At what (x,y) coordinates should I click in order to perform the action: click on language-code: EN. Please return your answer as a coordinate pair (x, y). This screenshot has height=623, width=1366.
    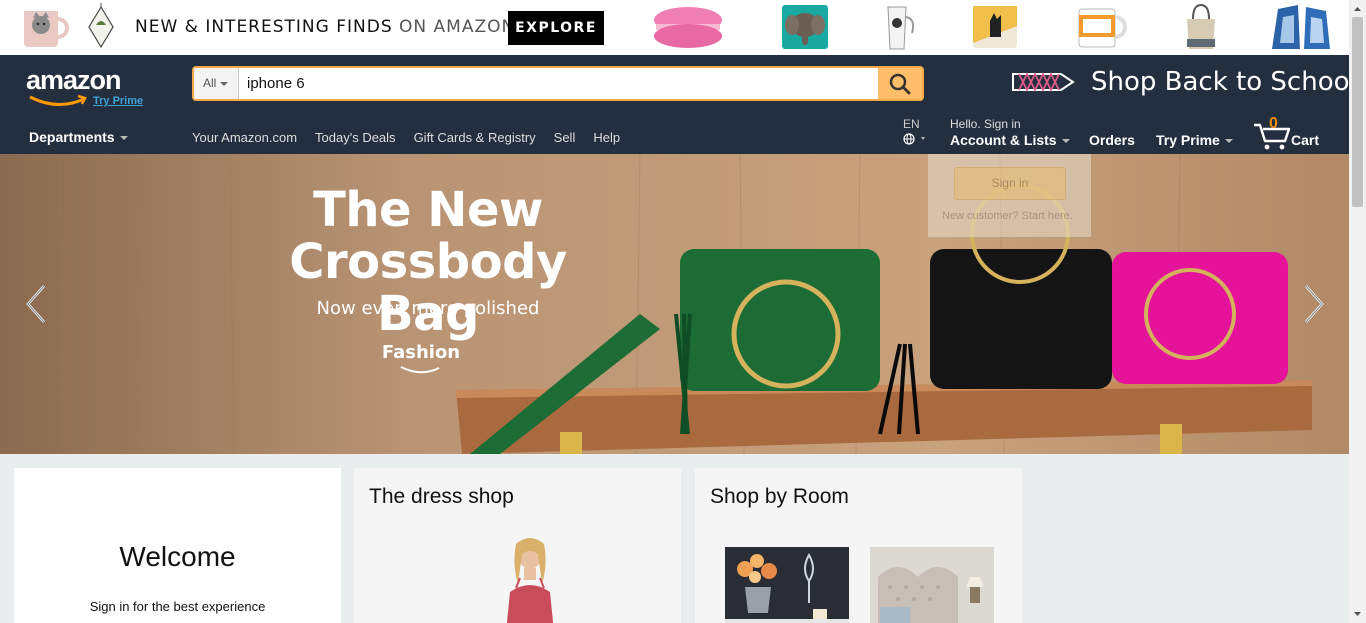
    Looking at the image, I should click on (911, 124).